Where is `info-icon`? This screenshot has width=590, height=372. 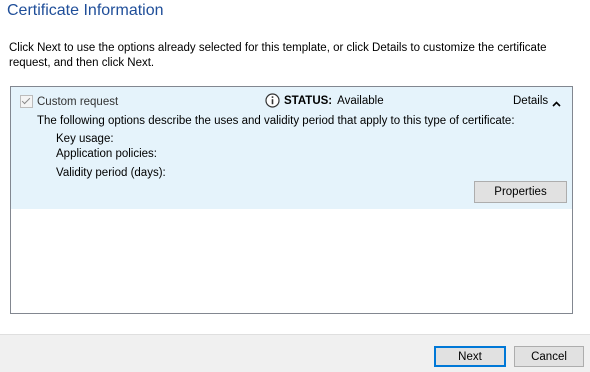
info-icon is located at coordinates (272, 100).